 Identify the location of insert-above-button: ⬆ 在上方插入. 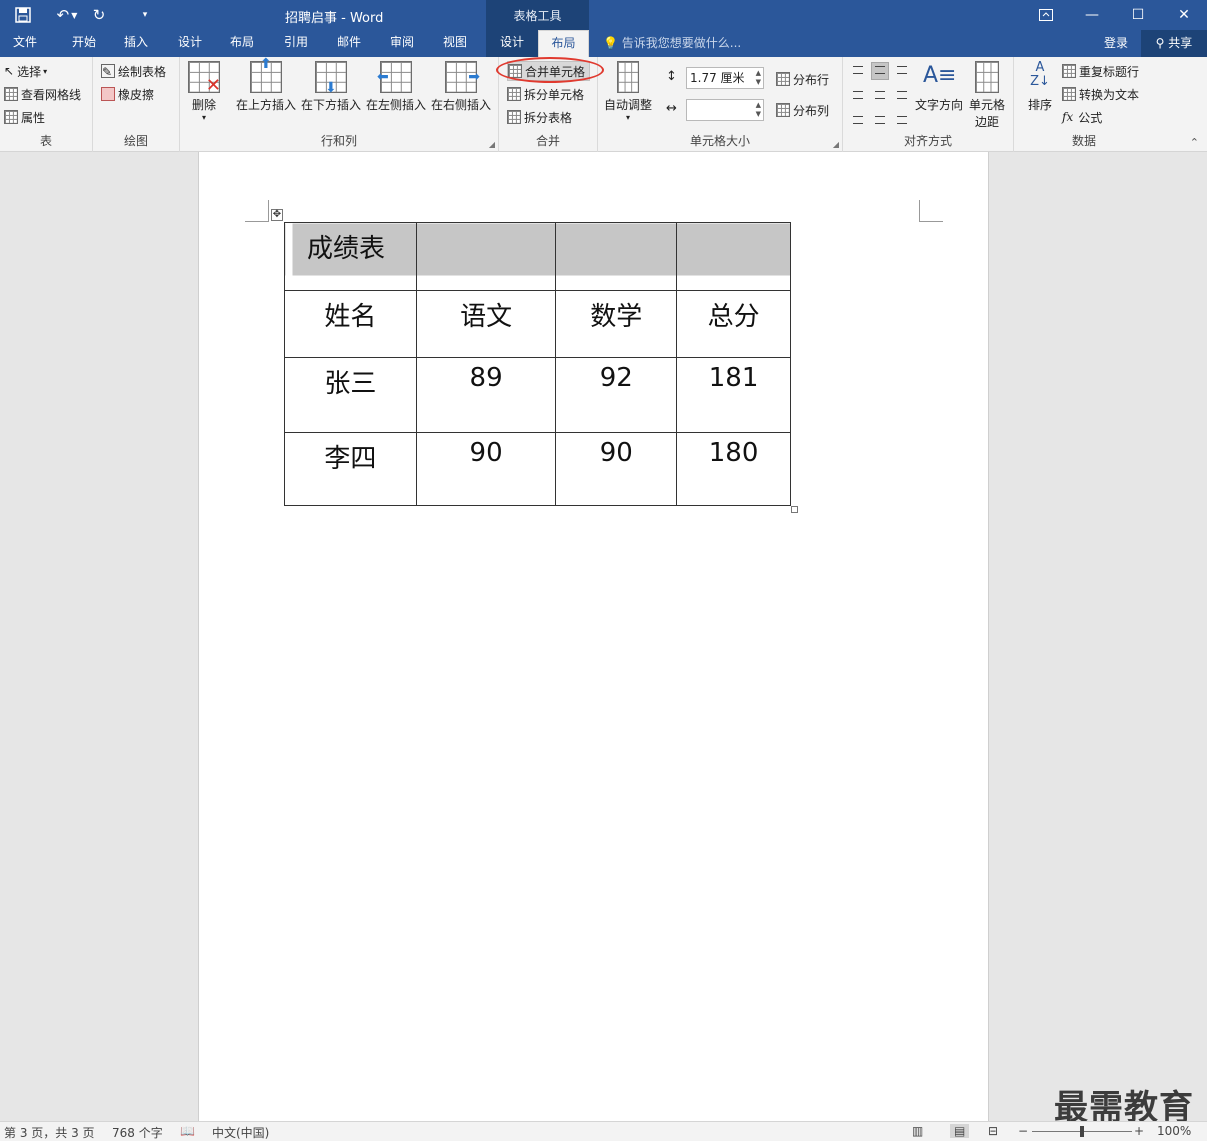
(266, 84).